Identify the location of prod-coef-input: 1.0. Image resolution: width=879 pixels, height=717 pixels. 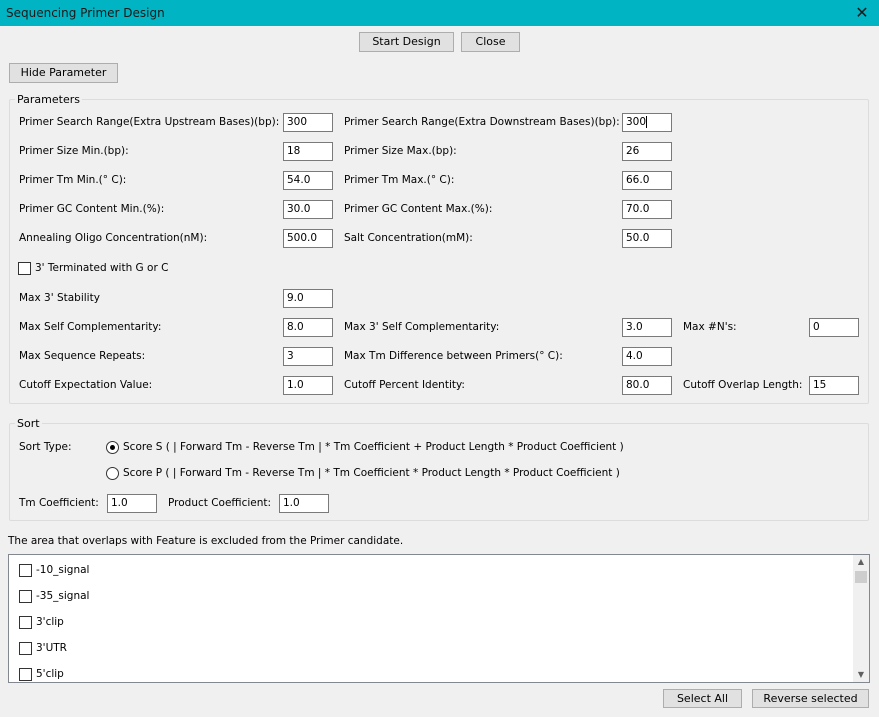
(304, 503).